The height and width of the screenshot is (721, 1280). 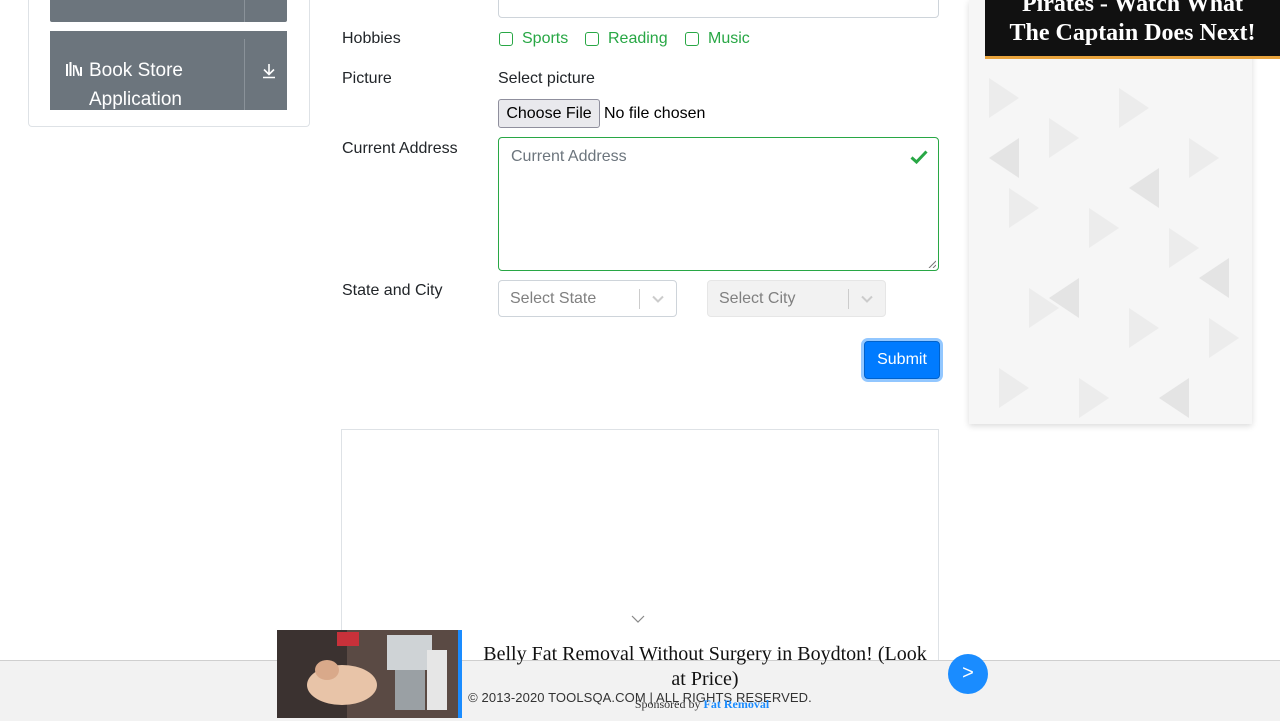 I want to click on current-address-placeholder: Current Address, so click(x=569, y=156).